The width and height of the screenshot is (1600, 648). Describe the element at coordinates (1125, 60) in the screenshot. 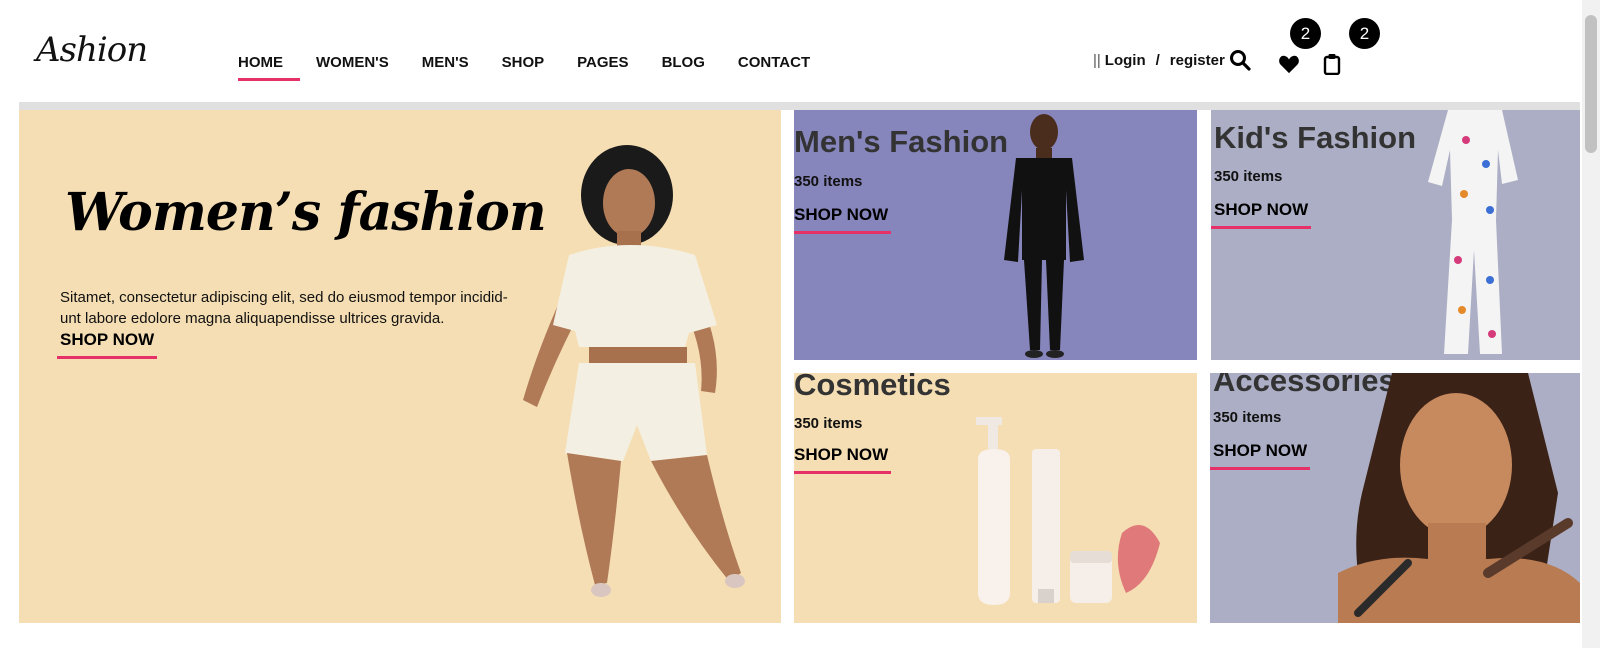

I see `login-link: Login` at that location.